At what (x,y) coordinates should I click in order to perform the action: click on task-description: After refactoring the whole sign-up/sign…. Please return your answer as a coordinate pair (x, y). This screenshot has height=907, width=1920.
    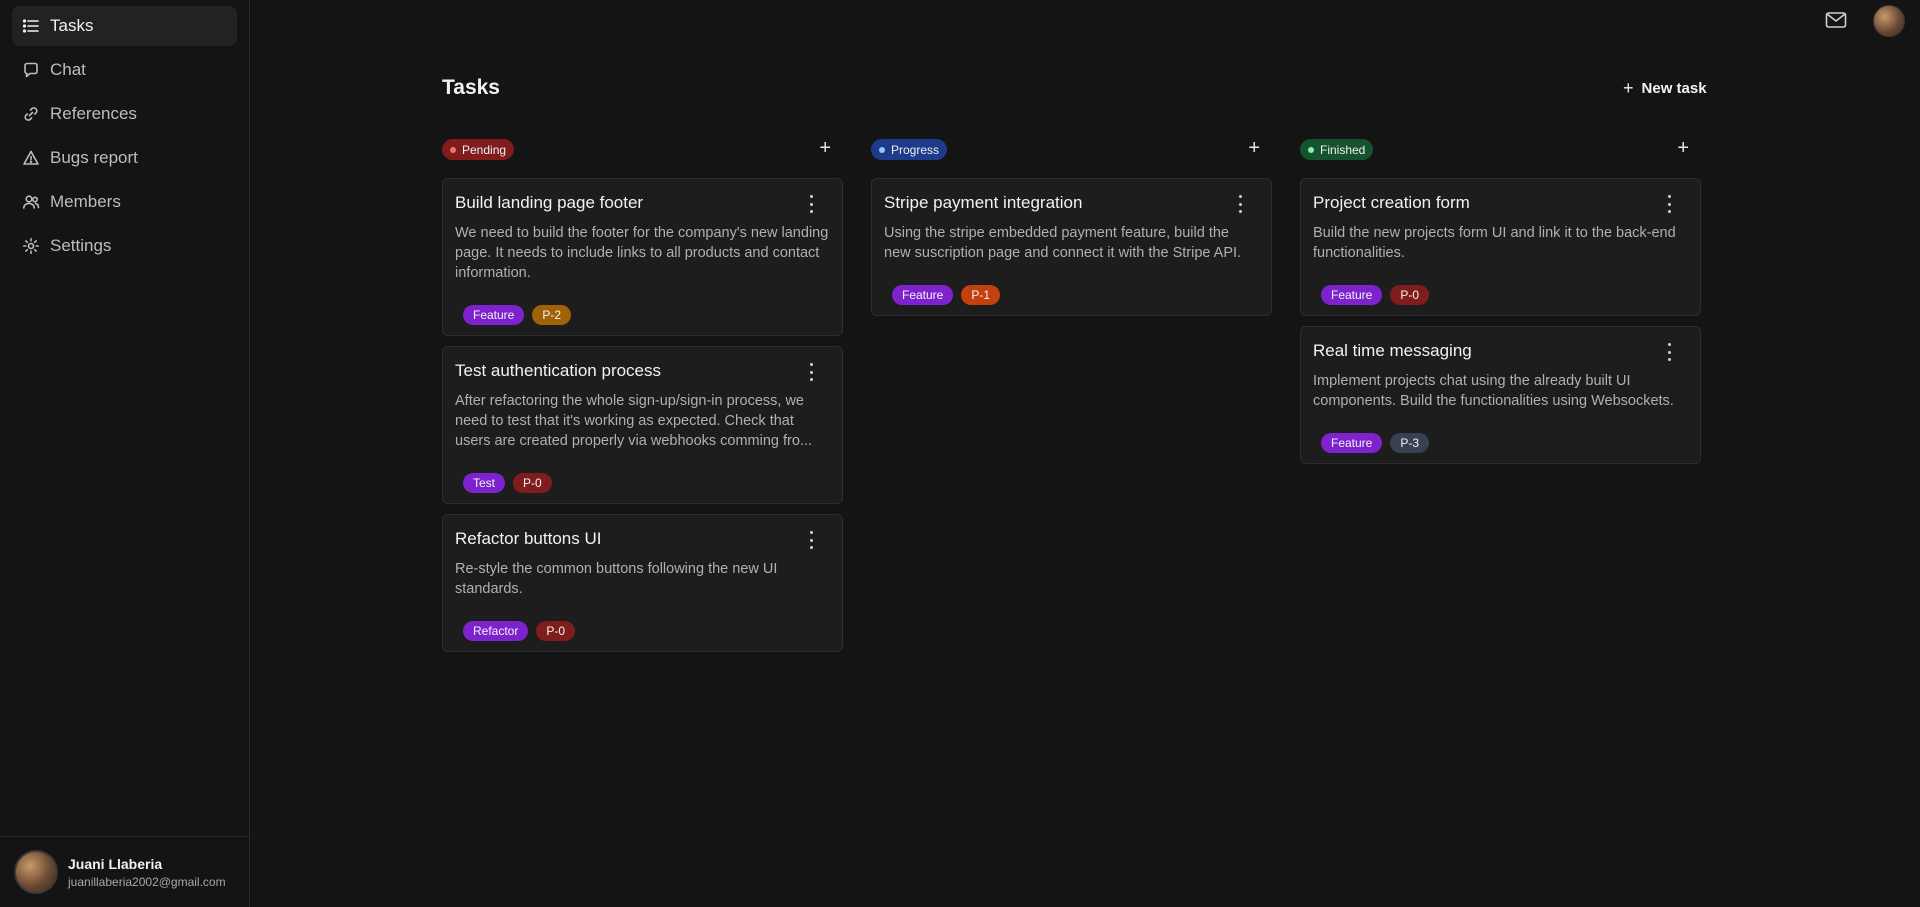
    Looking at the image, I should click on (634, 421).